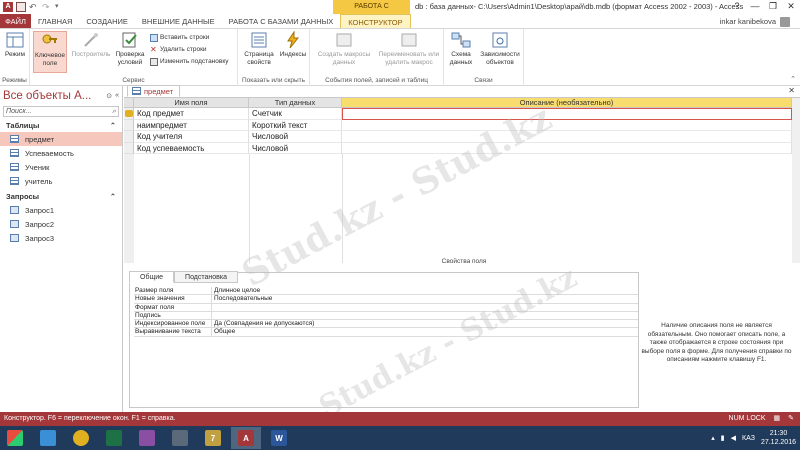  Describe the element at coordinates (246, 438) in the screenshot. I see `taskbar-access: A` at that location.